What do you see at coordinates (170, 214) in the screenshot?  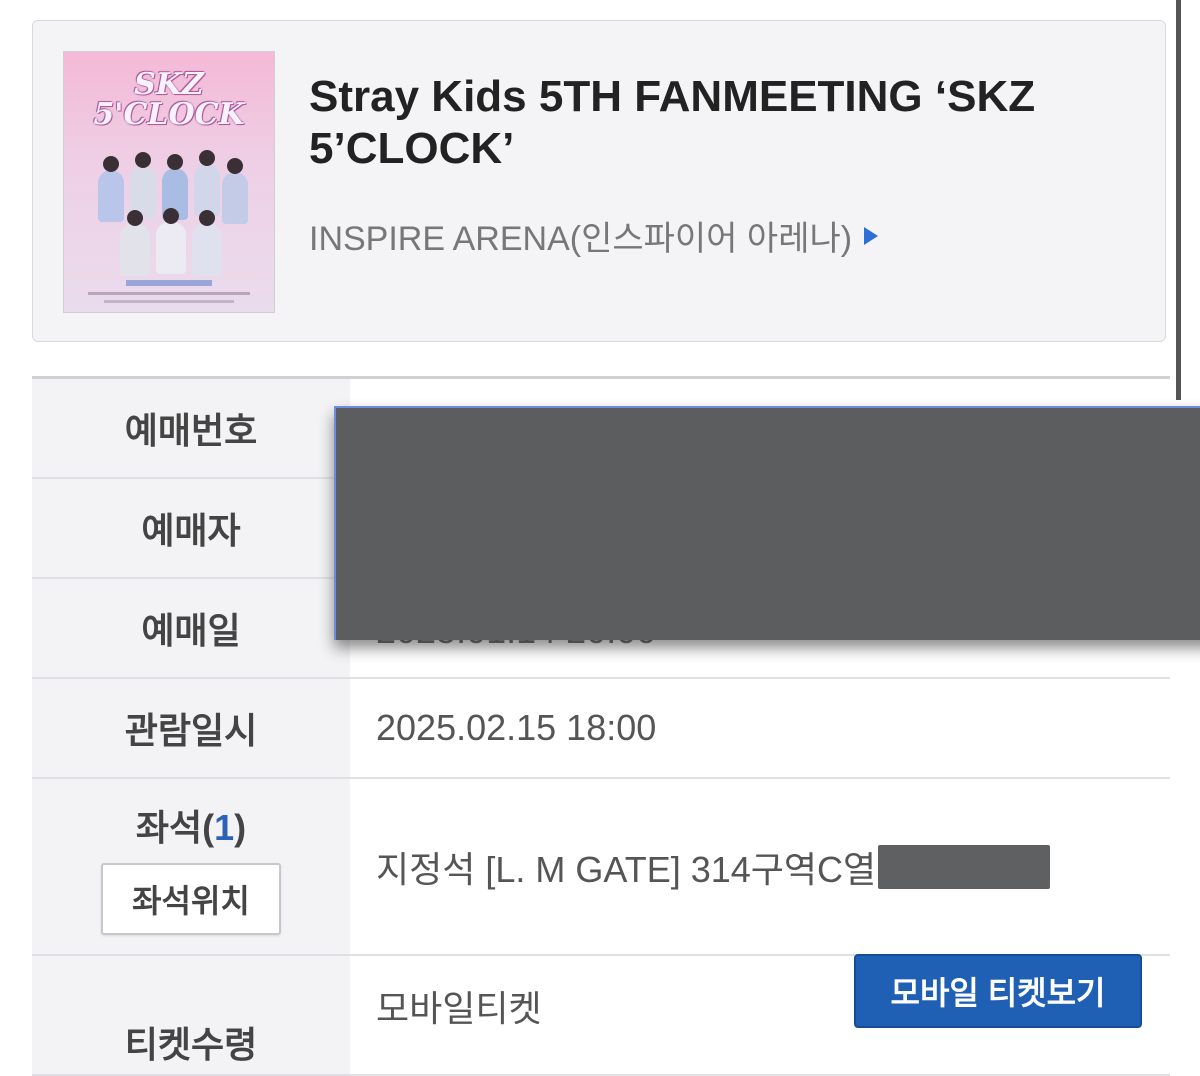 I see `poster-group-photo` at bounding box center [170, 214].